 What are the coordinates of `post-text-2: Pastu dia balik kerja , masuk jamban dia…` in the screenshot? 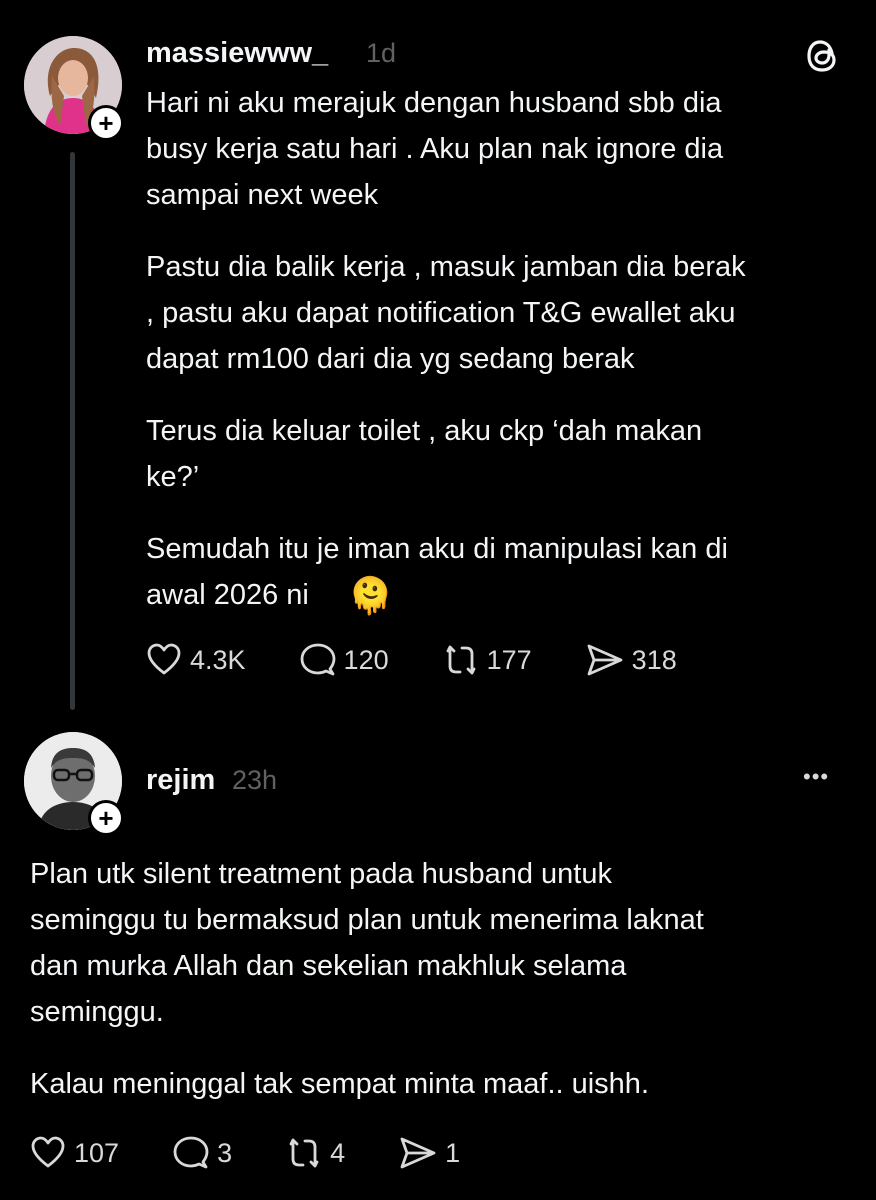 It's located at (446, 313).